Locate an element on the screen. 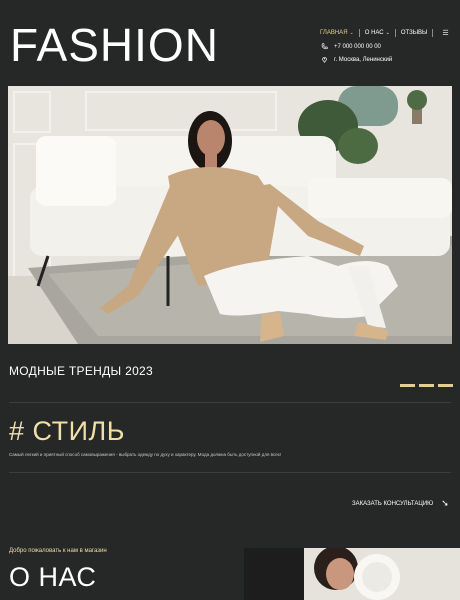 This screenshot has width=460, height=600. nav-item-about: О НАС ⌄ is located at coordinates (377, 33).